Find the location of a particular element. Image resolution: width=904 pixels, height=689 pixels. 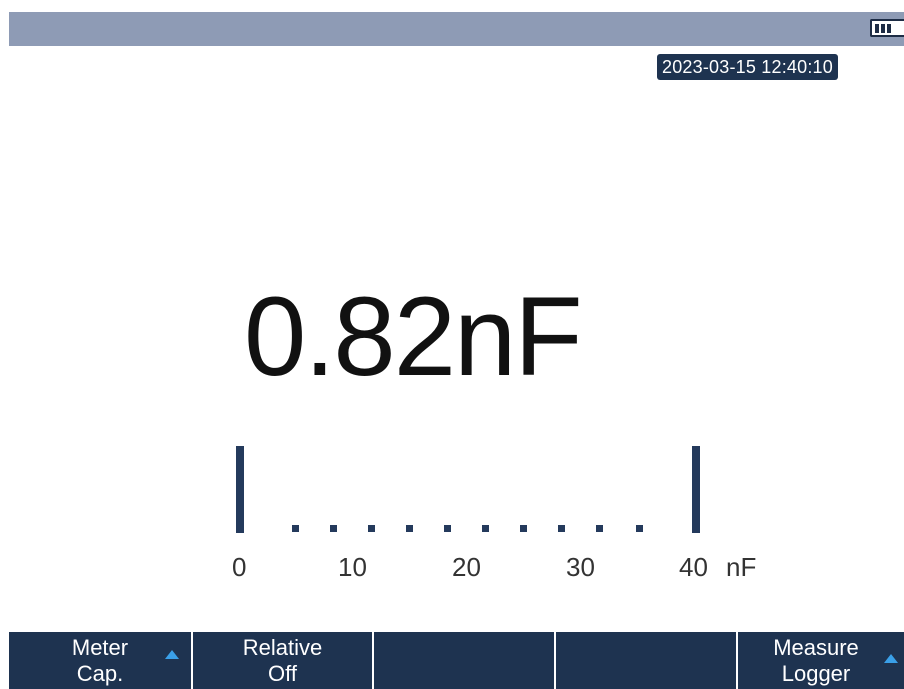

softkey-relative: Relative Off is located at coordinates (283, 660).